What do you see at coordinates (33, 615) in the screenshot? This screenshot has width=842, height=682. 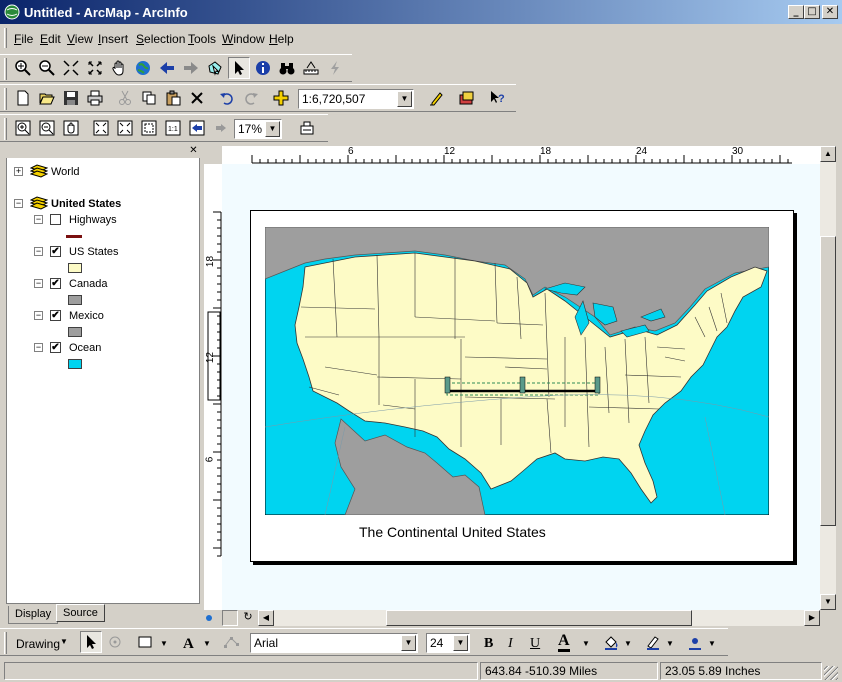 I see `tab-display: Display` at bounding box center [33, 615].